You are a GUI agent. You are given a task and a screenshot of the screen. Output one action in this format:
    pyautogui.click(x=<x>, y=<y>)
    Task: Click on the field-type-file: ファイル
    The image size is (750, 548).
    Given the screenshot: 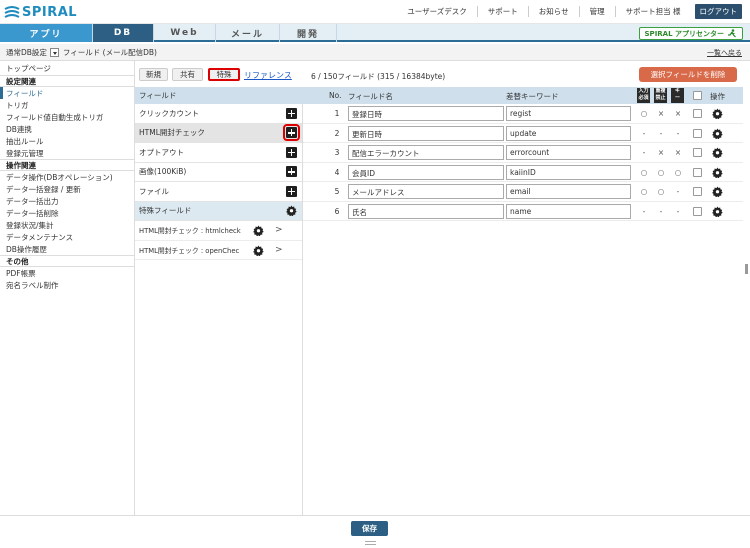 What is the action you would take?
    pyautogui.click(x=218, y=192)
    